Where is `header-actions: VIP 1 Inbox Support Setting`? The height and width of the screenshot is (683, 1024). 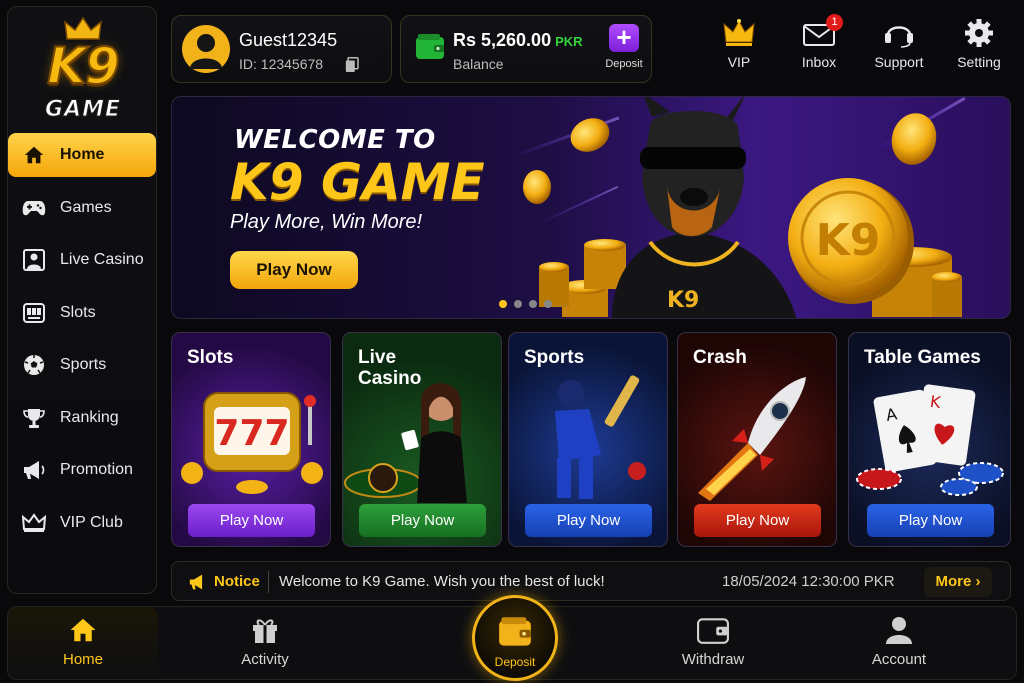 header-actions: VIP 1 Inbox Support Setting is located at coordinates (860, 46).